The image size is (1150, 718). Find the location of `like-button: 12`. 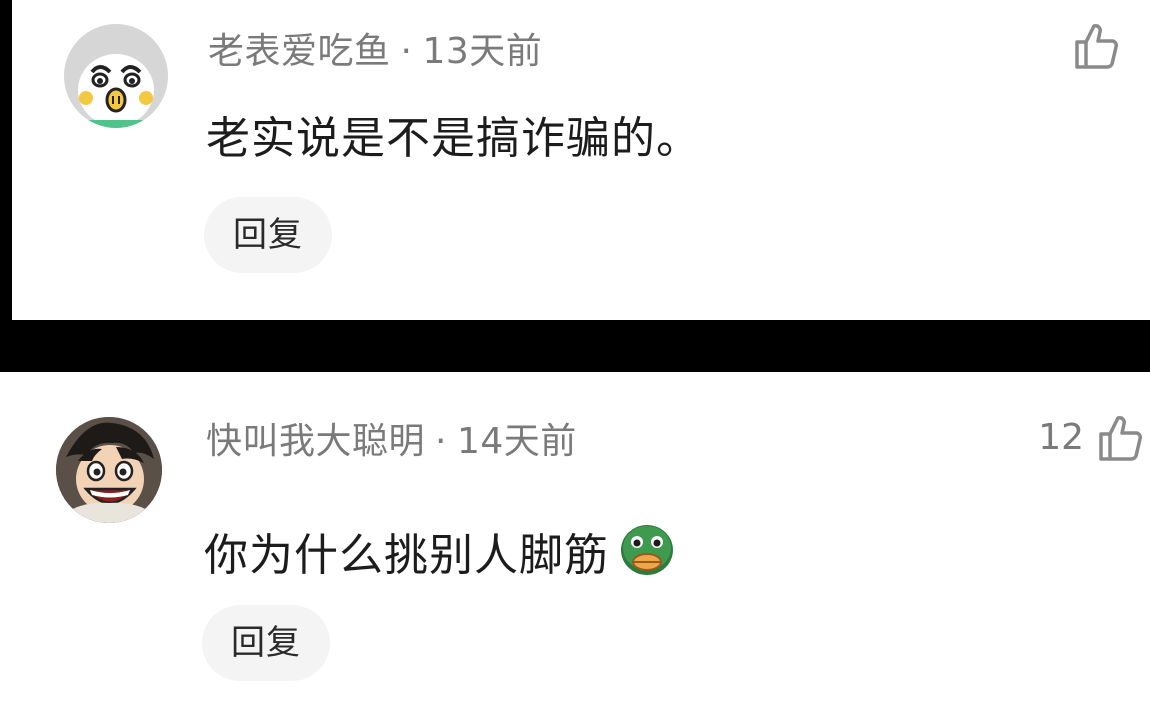

like-button: 12 is located at coordinates (1091, 438).